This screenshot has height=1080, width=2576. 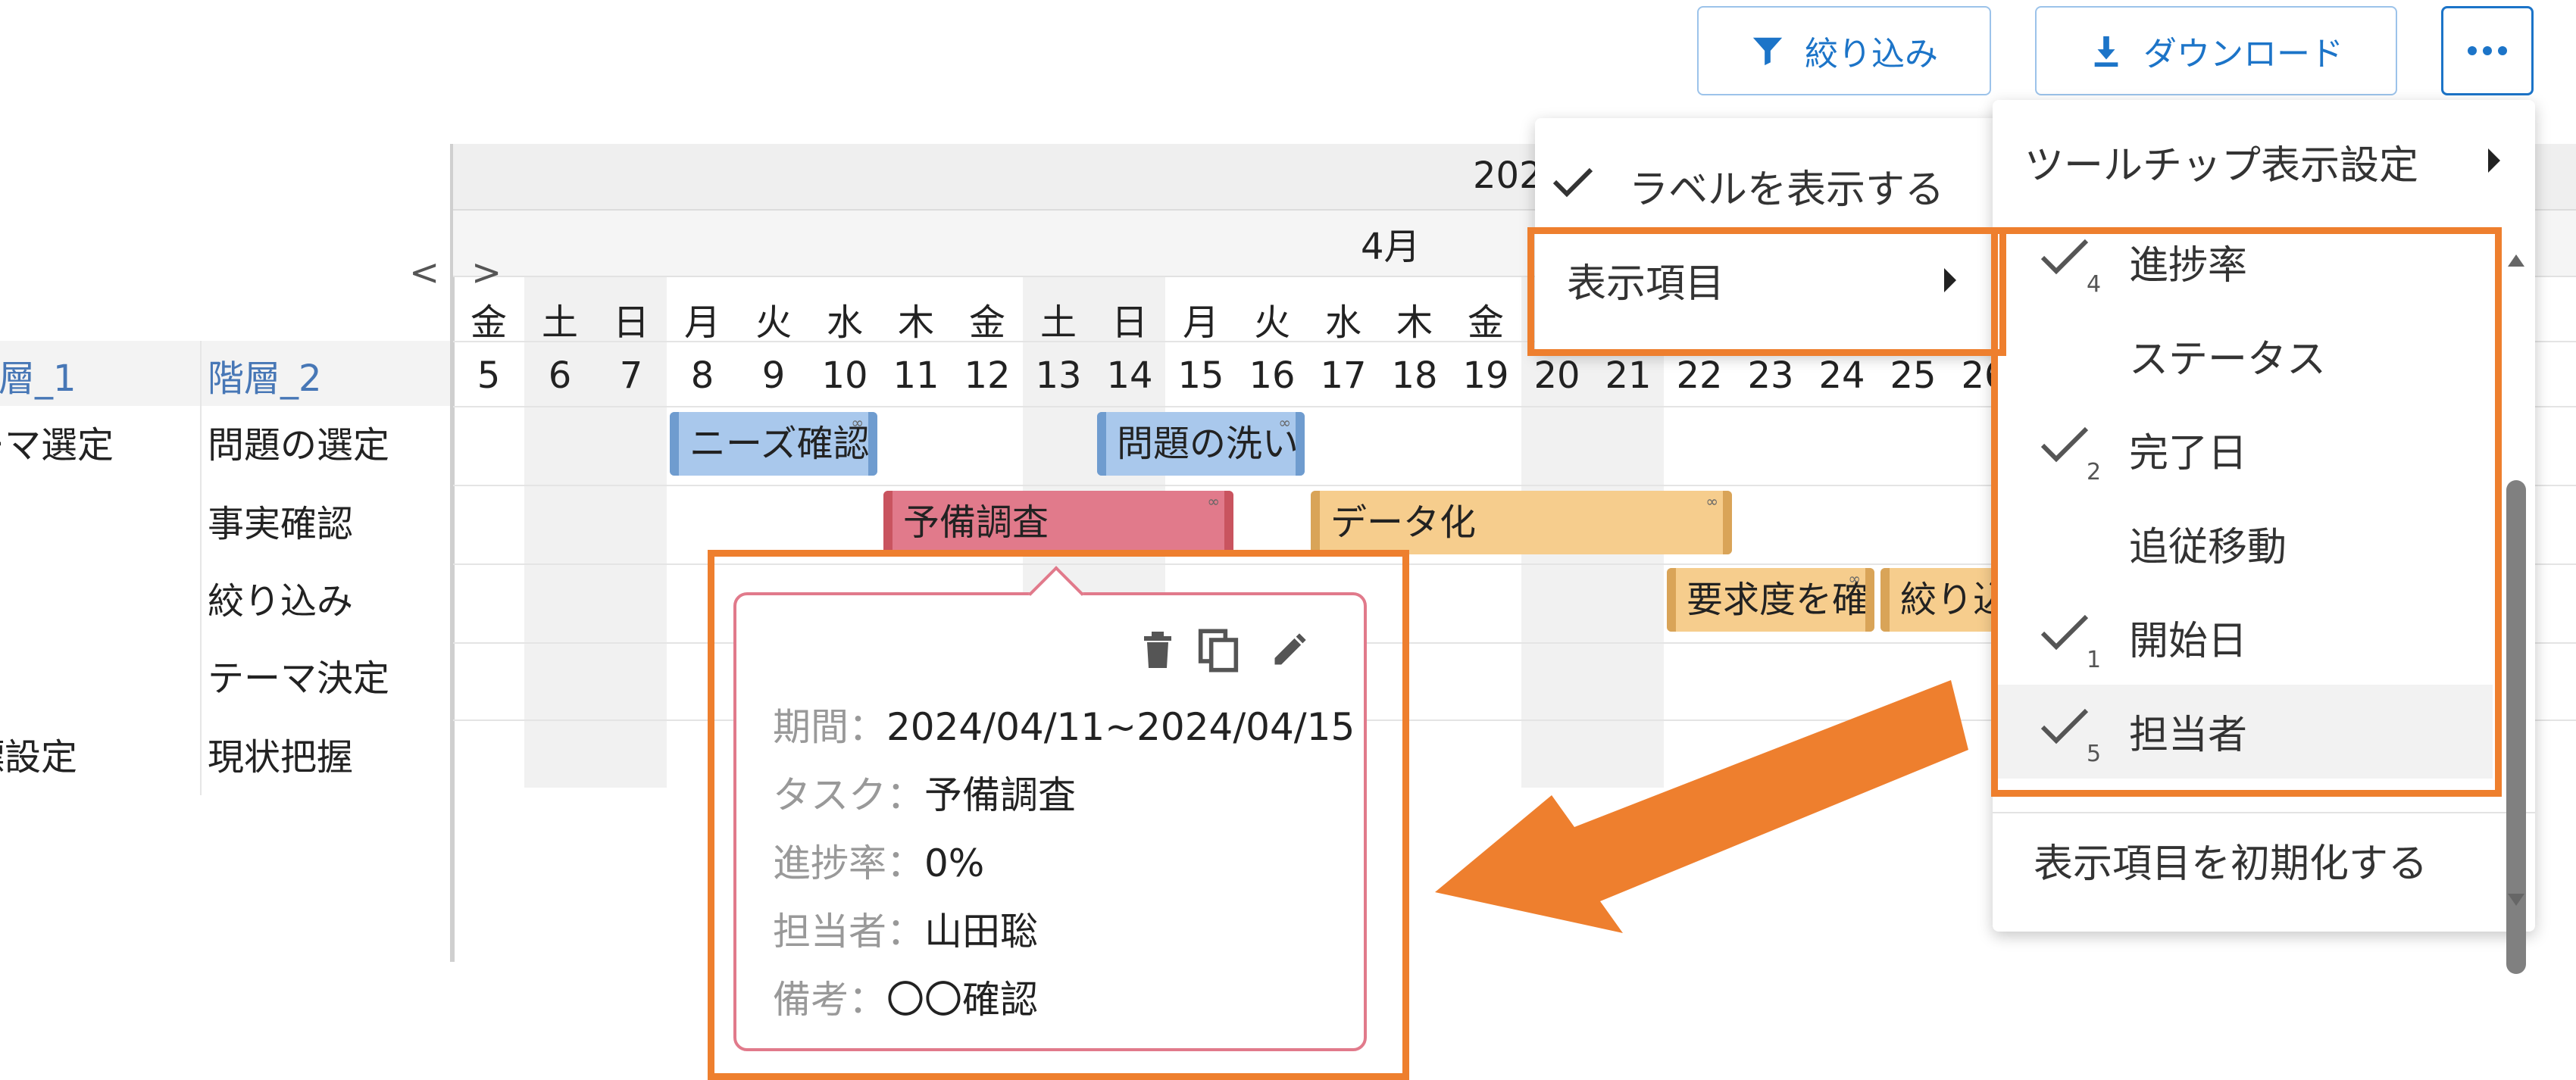 I want to click on month-label: 4月, so click(x=1391, y=247).